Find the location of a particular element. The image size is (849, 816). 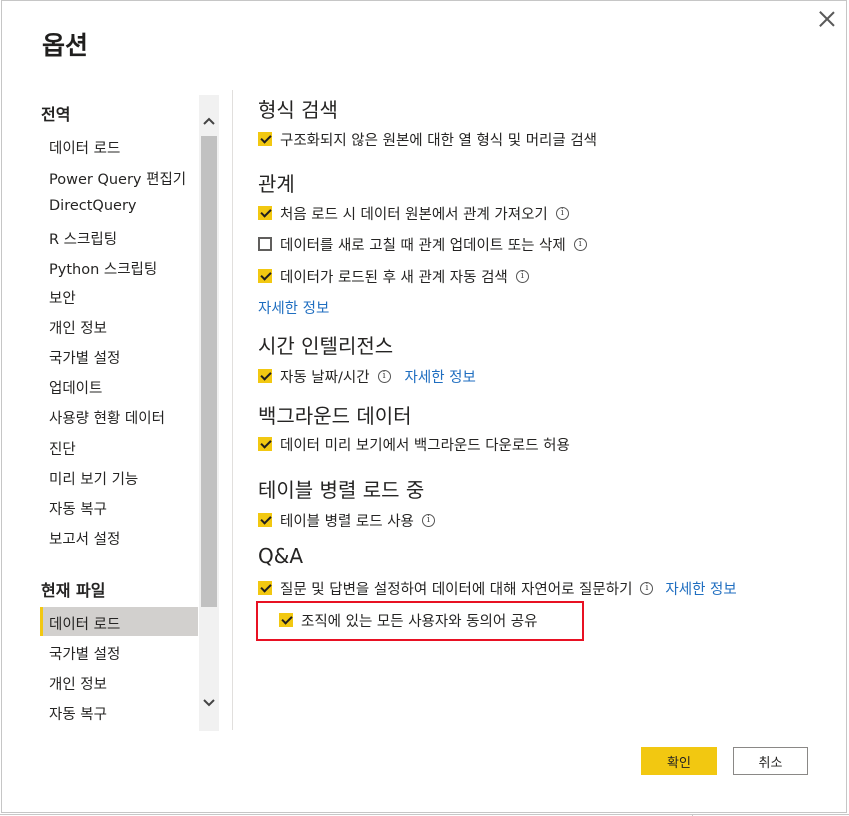

close-icon is located at coordinates (827, 20).